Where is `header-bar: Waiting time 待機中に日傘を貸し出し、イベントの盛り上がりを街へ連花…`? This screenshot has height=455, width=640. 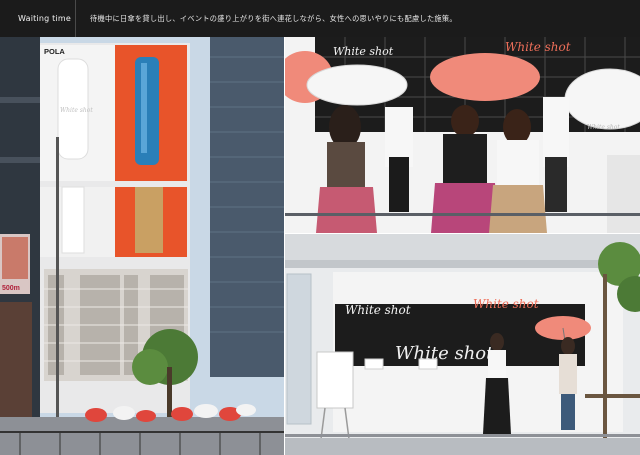 header-bar: Waiting time 待機中に日傘を貸し出し、イベントの盛り上がりを街へ連花… is located at coordinates (320, 18).